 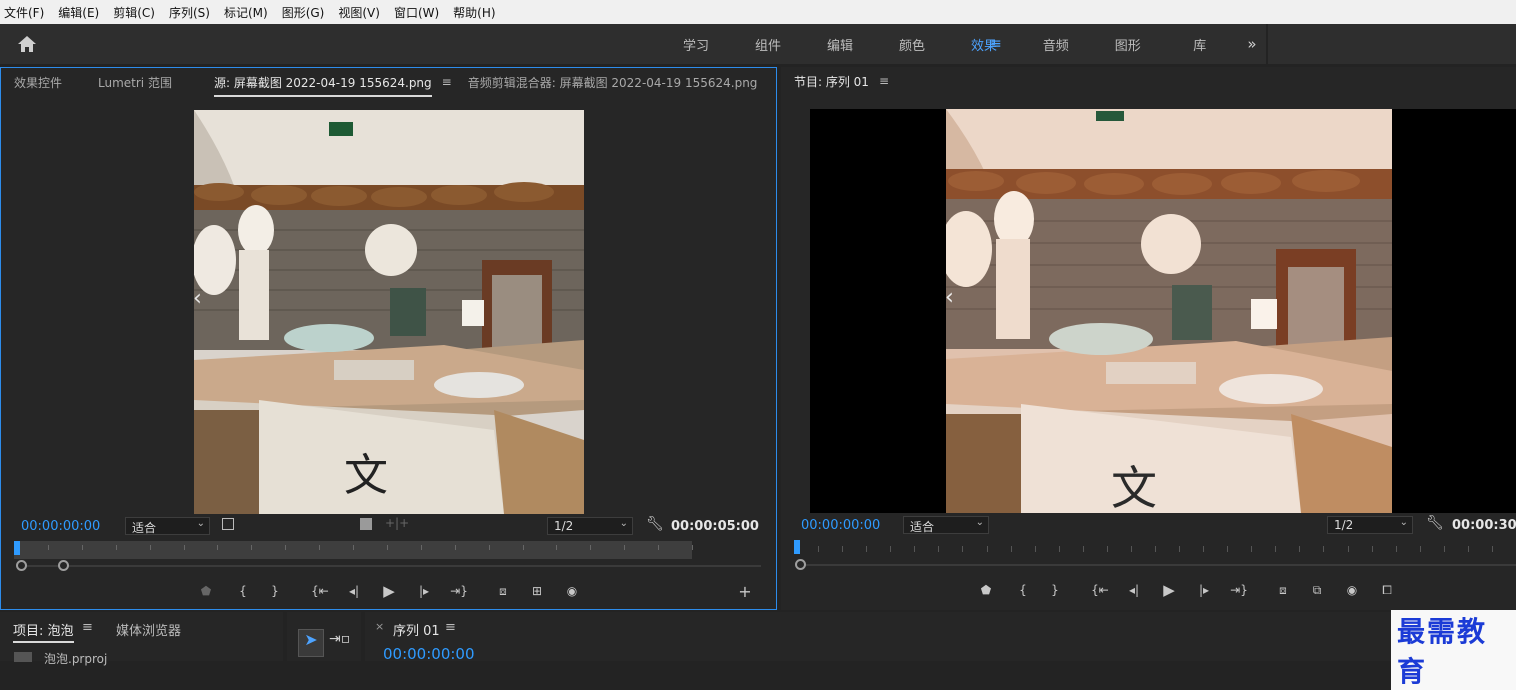 I want to click on tools-panel: ➤ ⇥▫, so click(x=324, y=636).